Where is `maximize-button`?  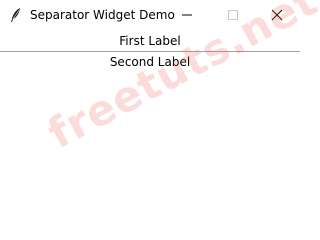
maximize-button is located at coordinates (233, 15).